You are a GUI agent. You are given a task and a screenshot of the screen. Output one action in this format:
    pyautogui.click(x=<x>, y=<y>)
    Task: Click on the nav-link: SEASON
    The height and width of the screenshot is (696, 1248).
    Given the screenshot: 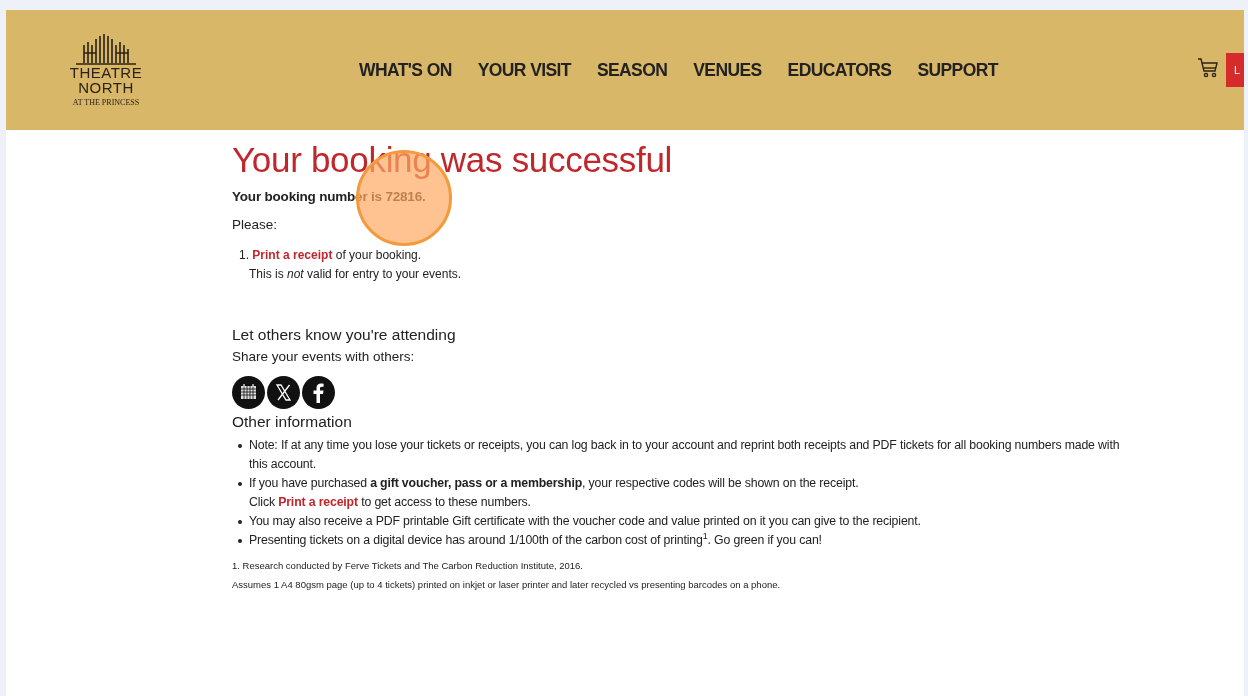 What is the action you would take?
    pyautogui.click(x=632, y=70)
    